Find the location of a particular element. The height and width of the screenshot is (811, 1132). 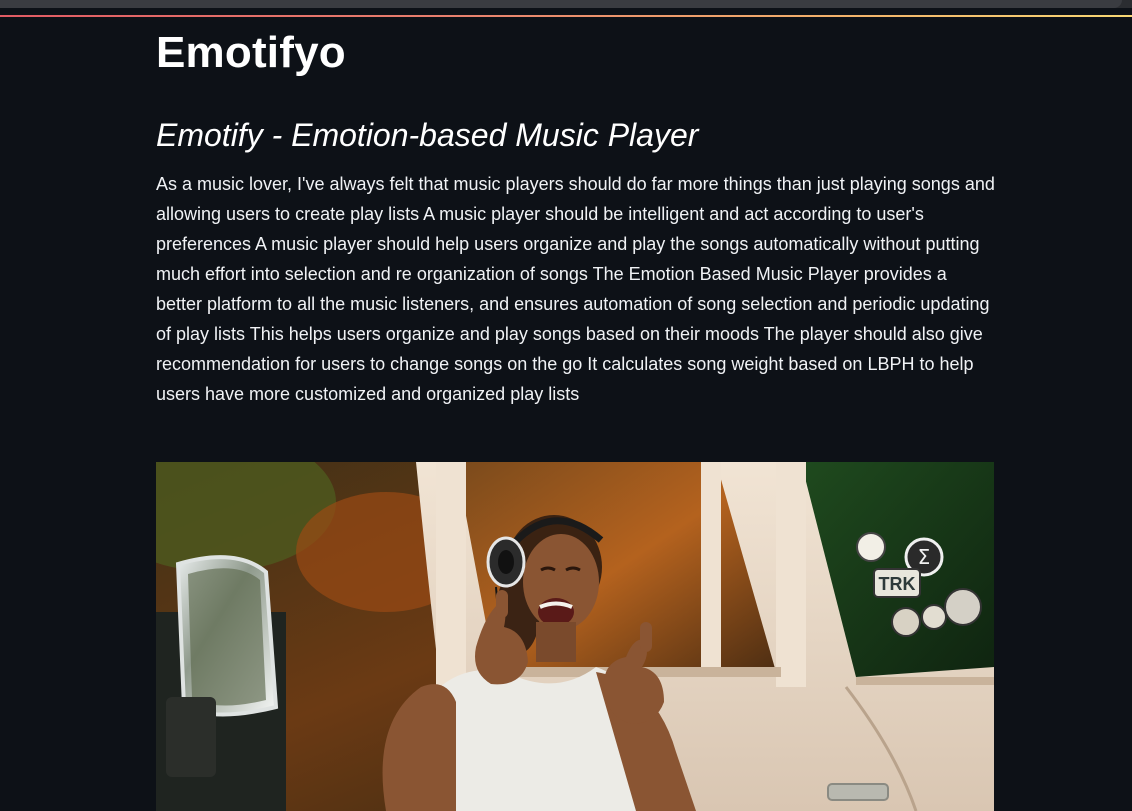

browser-tab-strip is located at coordinates (561, 4).